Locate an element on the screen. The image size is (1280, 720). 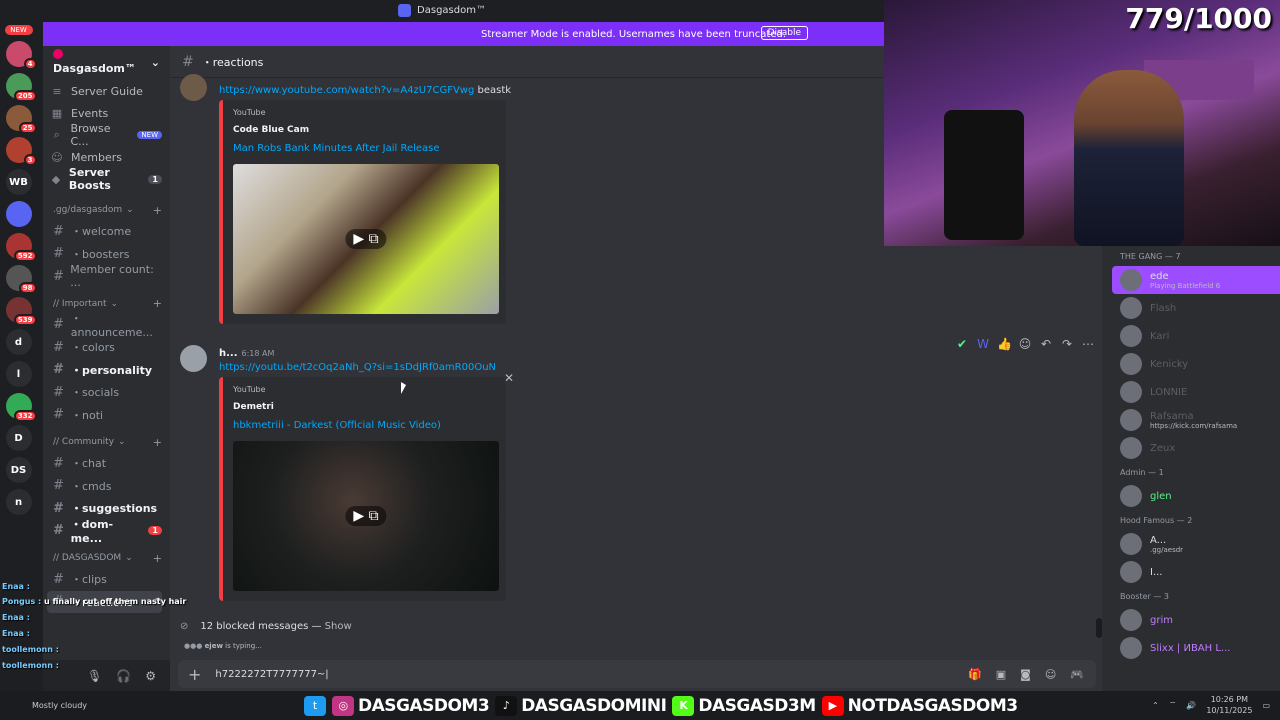
category-header: // Community ⌄ + is located at coordinates (106, 442).